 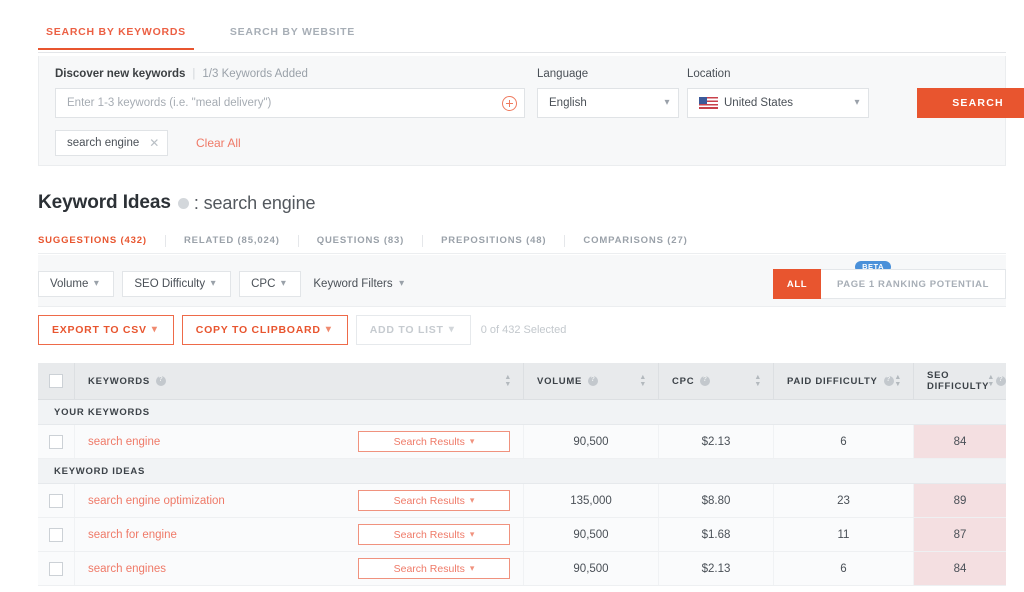 I want to click on location-label: Location, so click(x=709, y=74).